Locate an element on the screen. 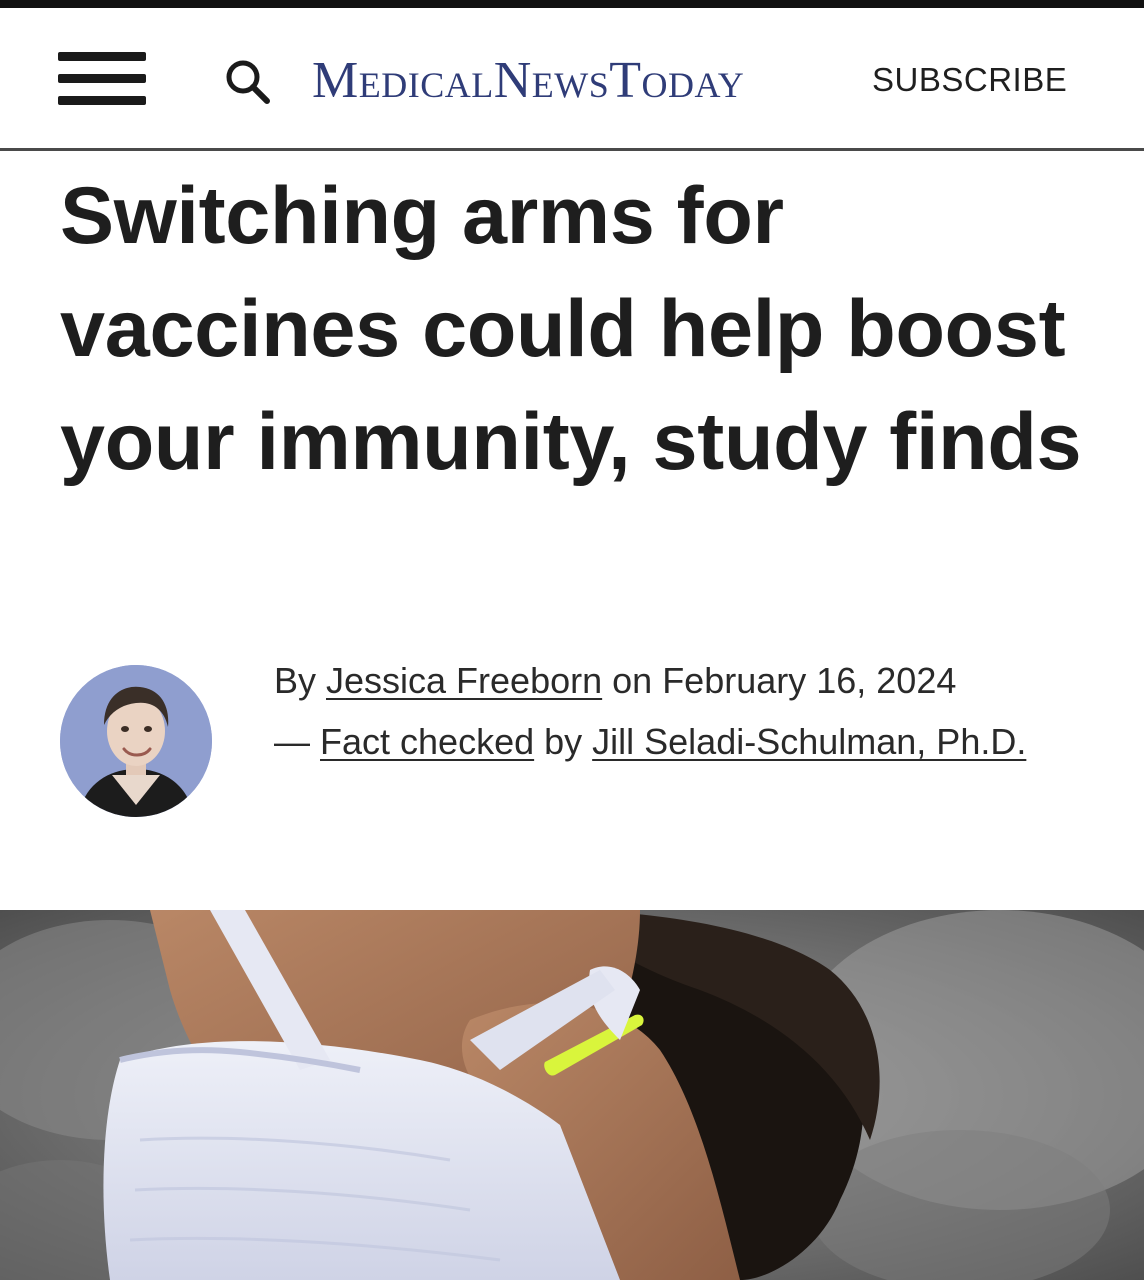 The width and height of the screenshot is (1144, 1280). byline-dash: — is located at coordinates (297, 741).